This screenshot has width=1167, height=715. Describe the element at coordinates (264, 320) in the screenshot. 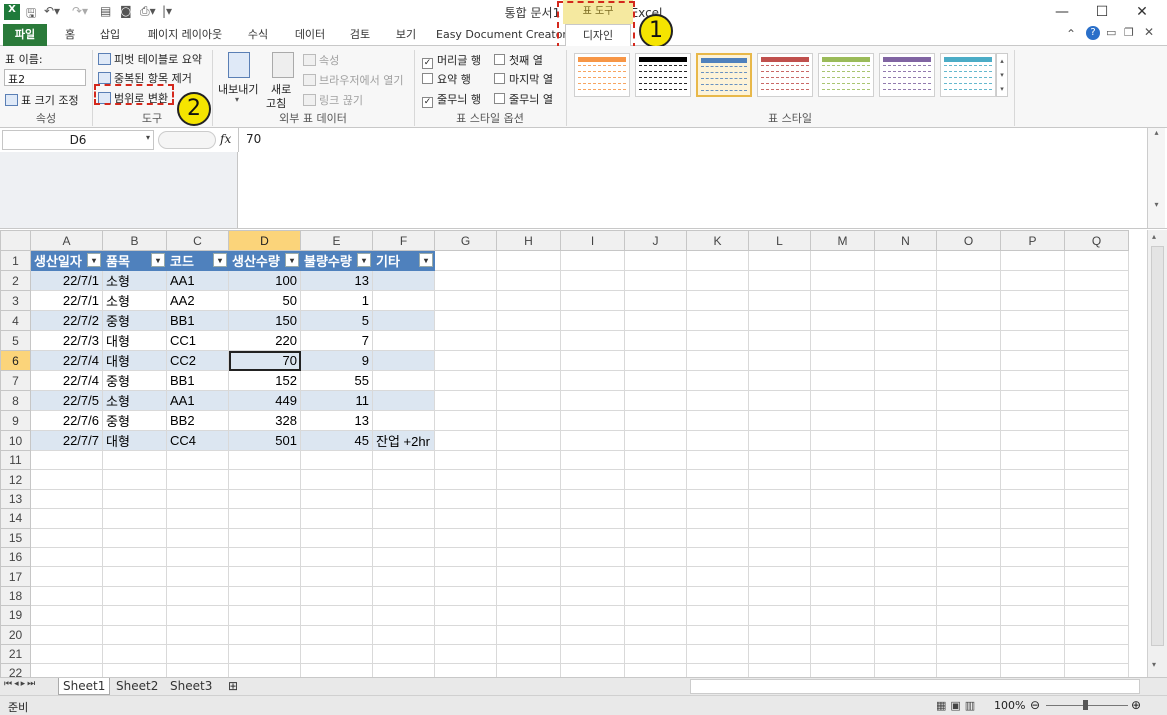

I see `table-cell: 150` at that location.